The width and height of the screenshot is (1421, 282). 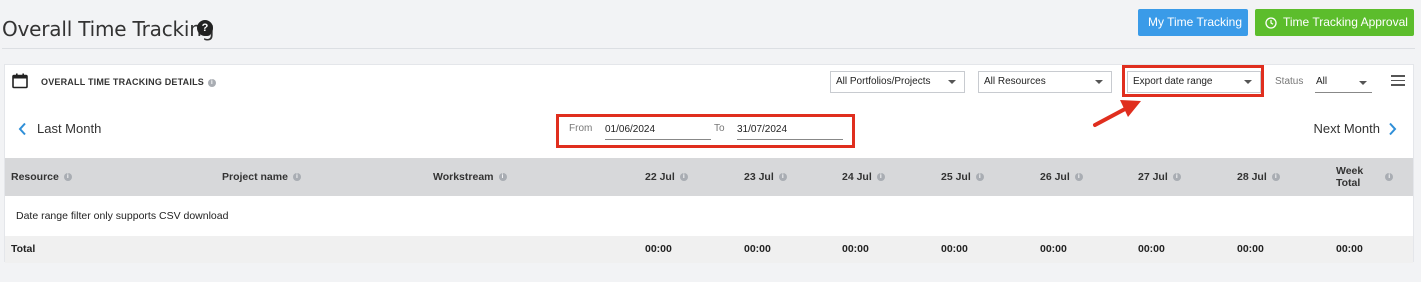 I want to click on my-time-tracking-button: My Time Tracking, so click(x=1193, y=22).